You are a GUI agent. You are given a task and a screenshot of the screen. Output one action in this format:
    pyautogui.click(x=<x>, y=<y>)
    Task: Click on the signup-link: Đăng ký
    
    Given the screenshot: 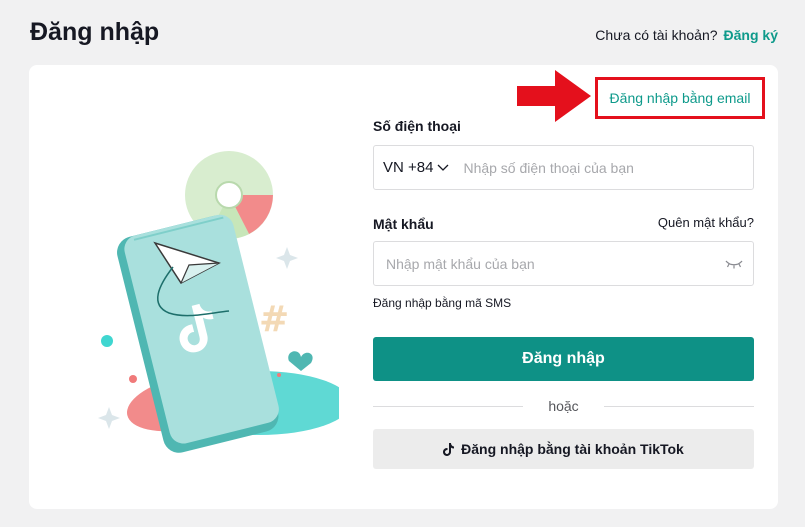 What is the action you would take?
    pyautogui.click(x=751, y=35)
    